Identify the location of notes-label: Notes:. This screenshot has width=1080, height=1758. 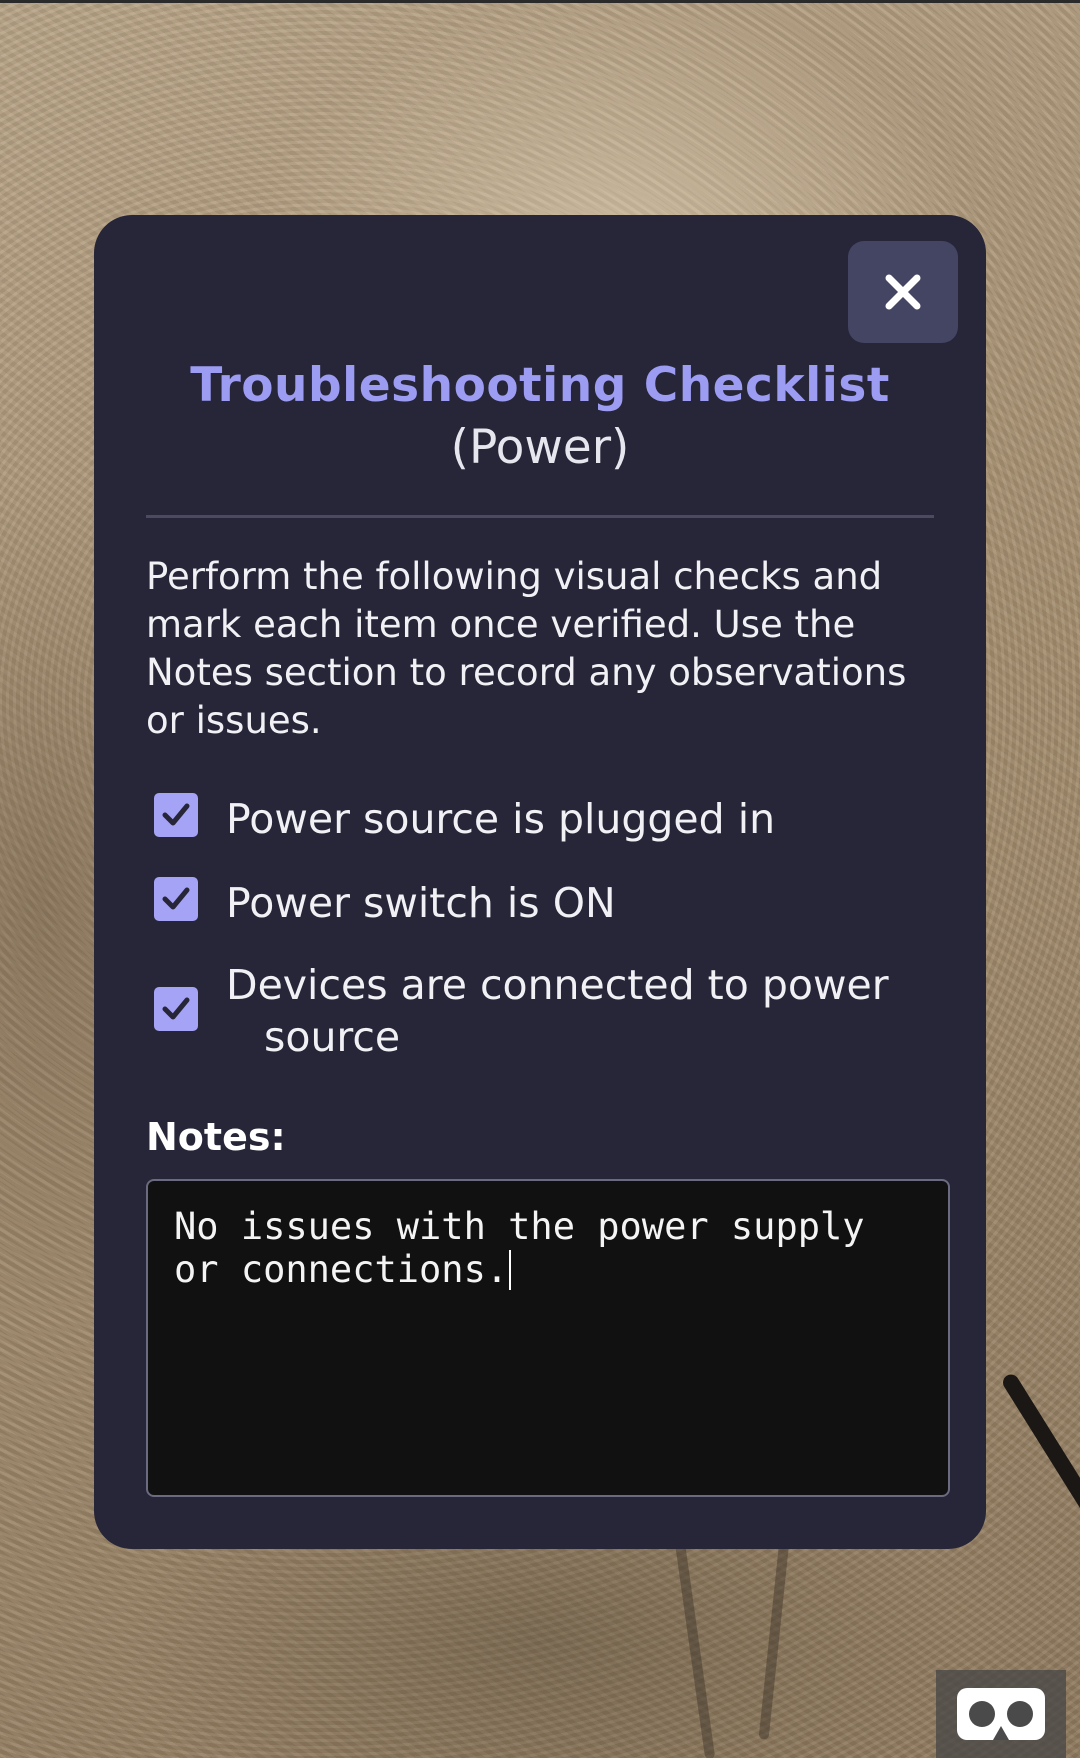
(216, 1137).